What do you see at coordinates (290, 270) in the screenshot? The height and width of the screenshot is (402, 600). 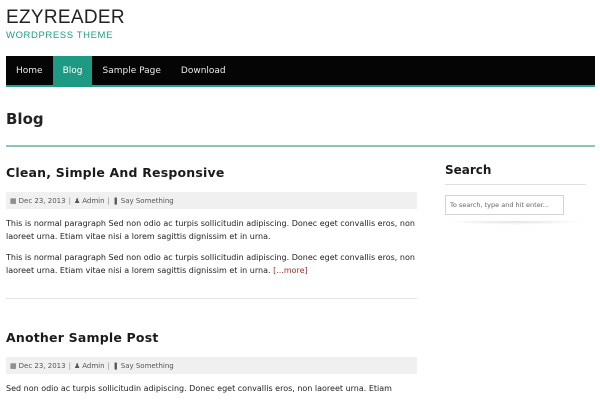 I see `read-more-link: [...more]` at bounding box center [290, 270].